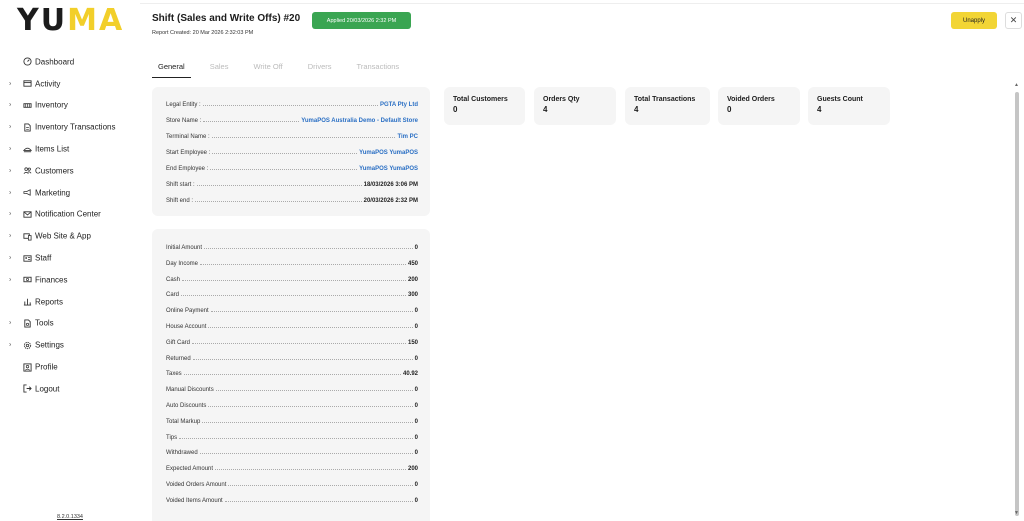  I want to click on scroll-up-icon: ▲, so click(1016, 85).